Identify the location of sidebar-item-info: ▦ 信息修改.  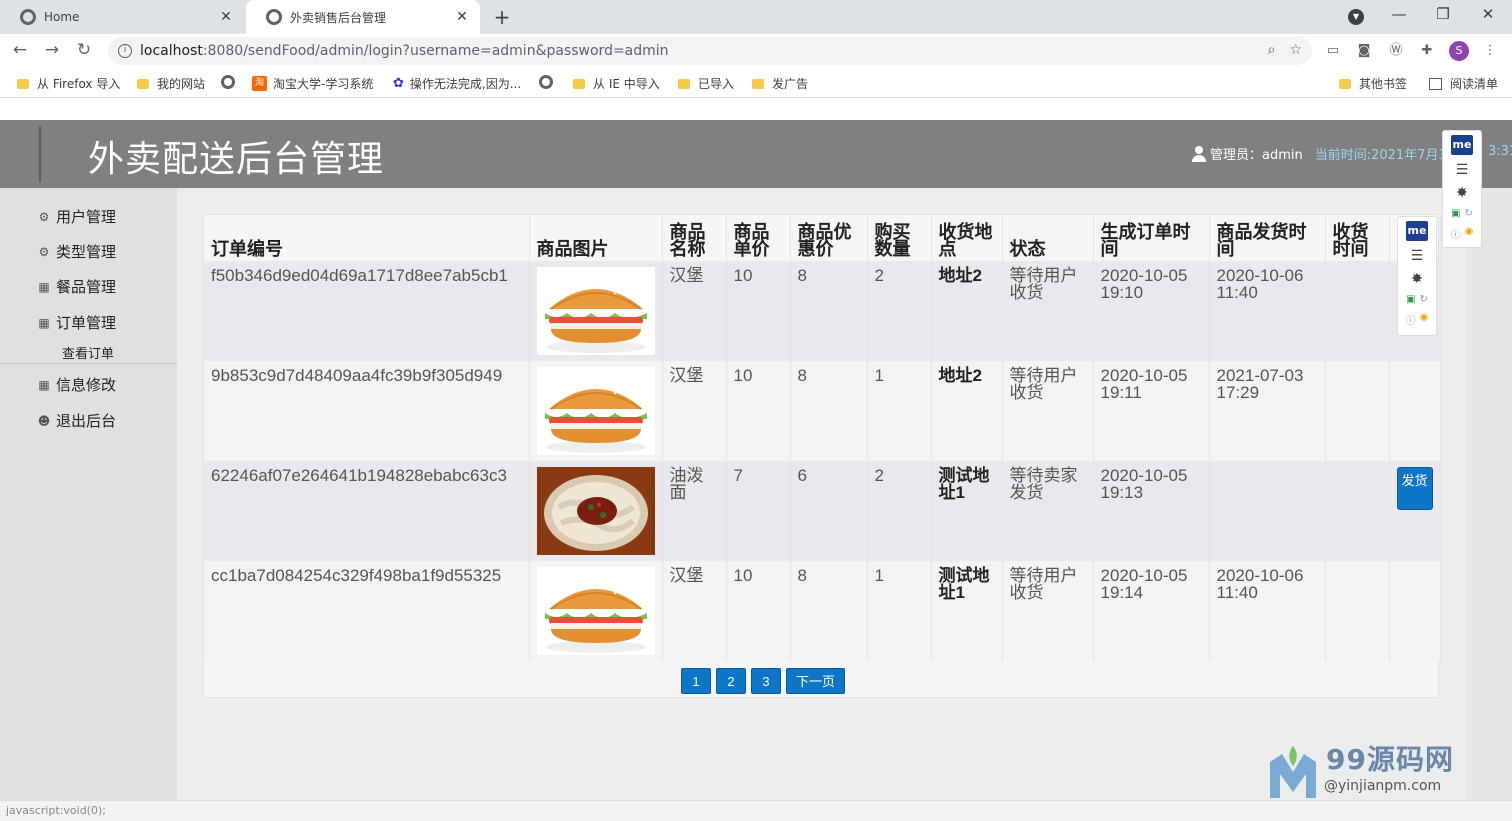
(76, 384).